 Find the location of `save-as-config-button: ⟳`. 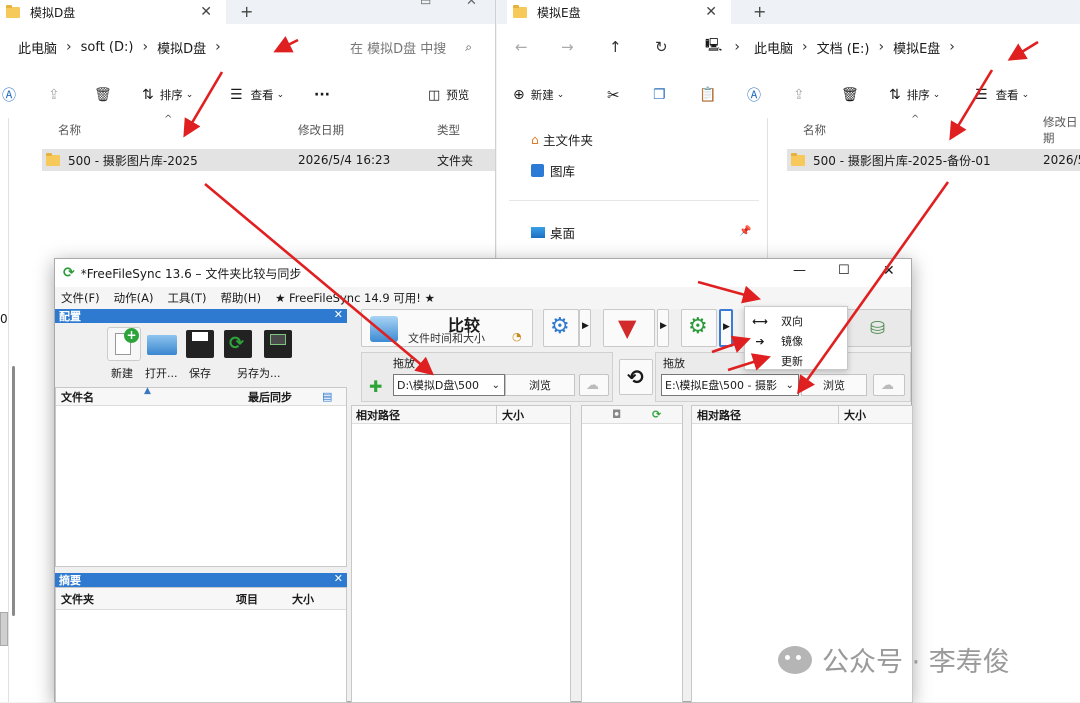

save-as-config-button: ⟳ is located at coordinates (238, 344).